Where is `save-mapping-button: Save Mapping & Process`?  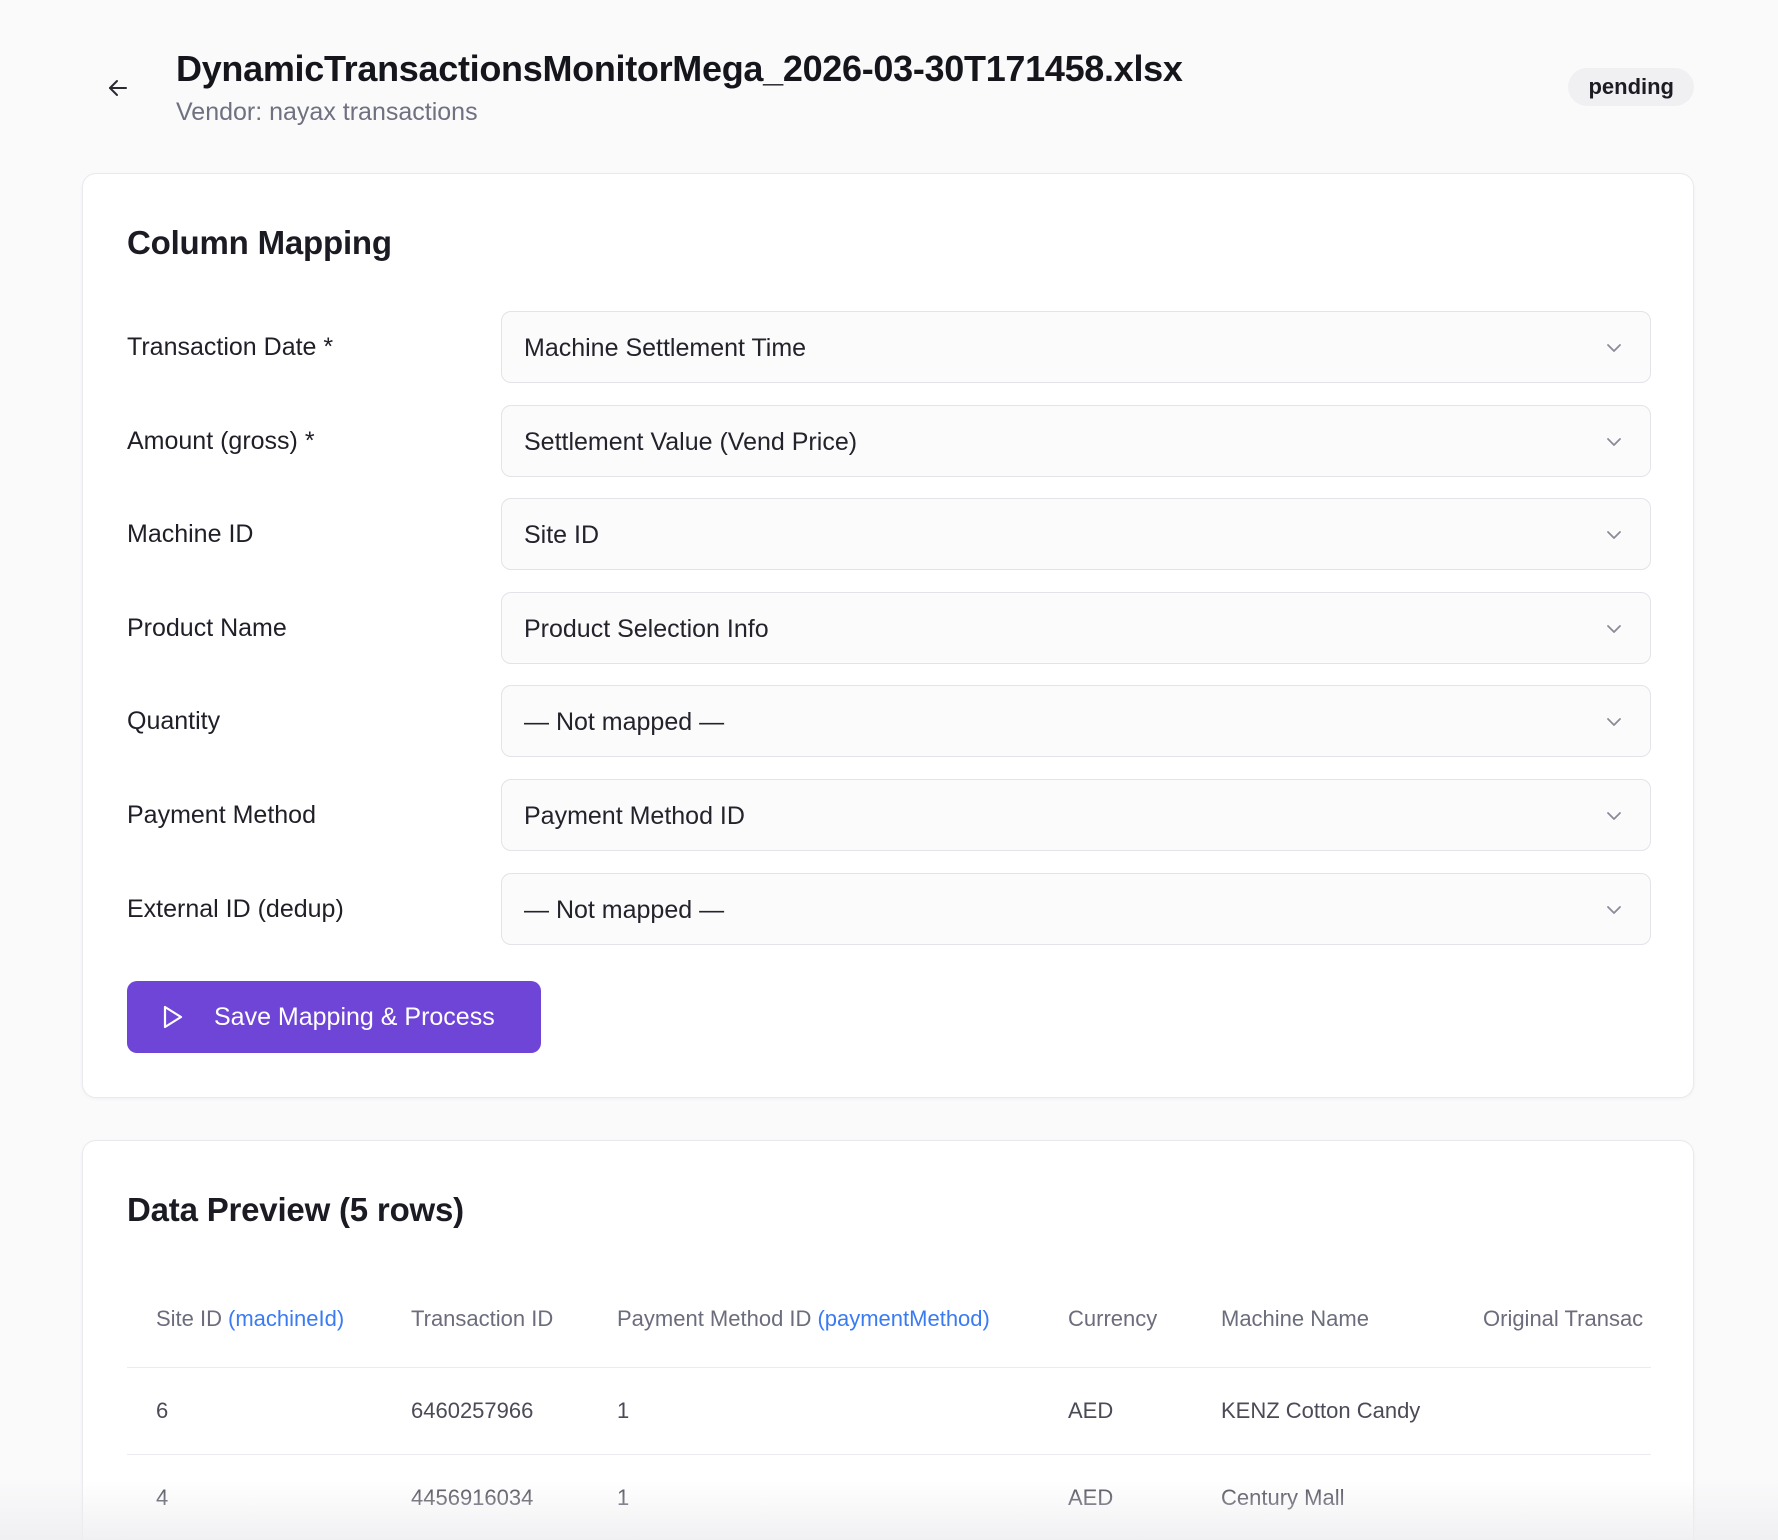
save-mapping-button: Save Mapping & Process is located at coordinates (334, 1017).